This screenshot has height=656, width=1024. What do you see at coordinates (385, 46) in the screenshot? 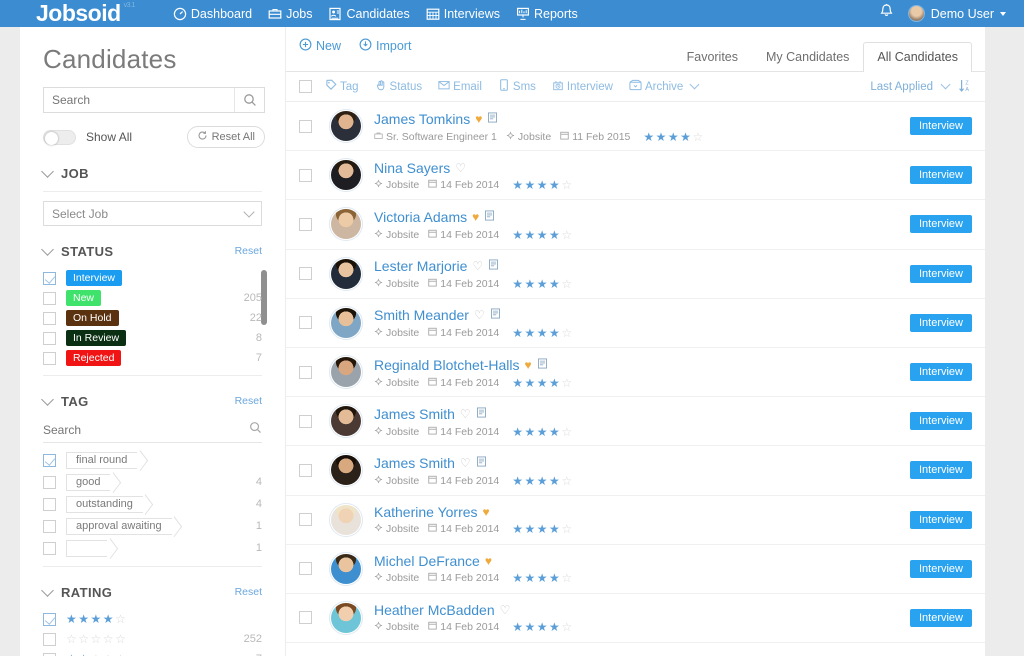
I see `import-button: Import` at bounding box center [385, 46].